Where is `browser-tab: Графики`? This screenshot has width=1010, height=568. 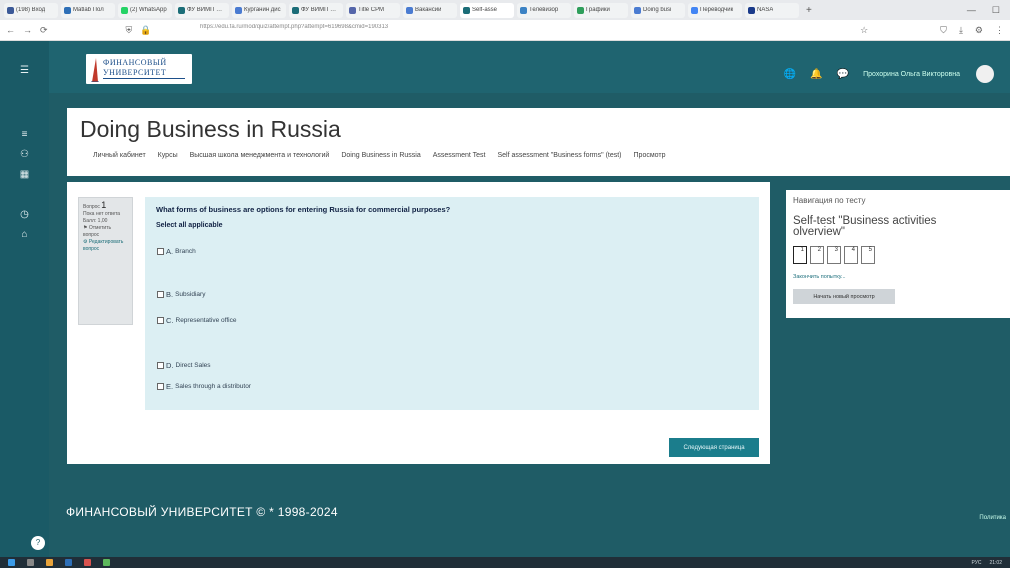
browser-tab: Графики is located at coordinates (601, 10).